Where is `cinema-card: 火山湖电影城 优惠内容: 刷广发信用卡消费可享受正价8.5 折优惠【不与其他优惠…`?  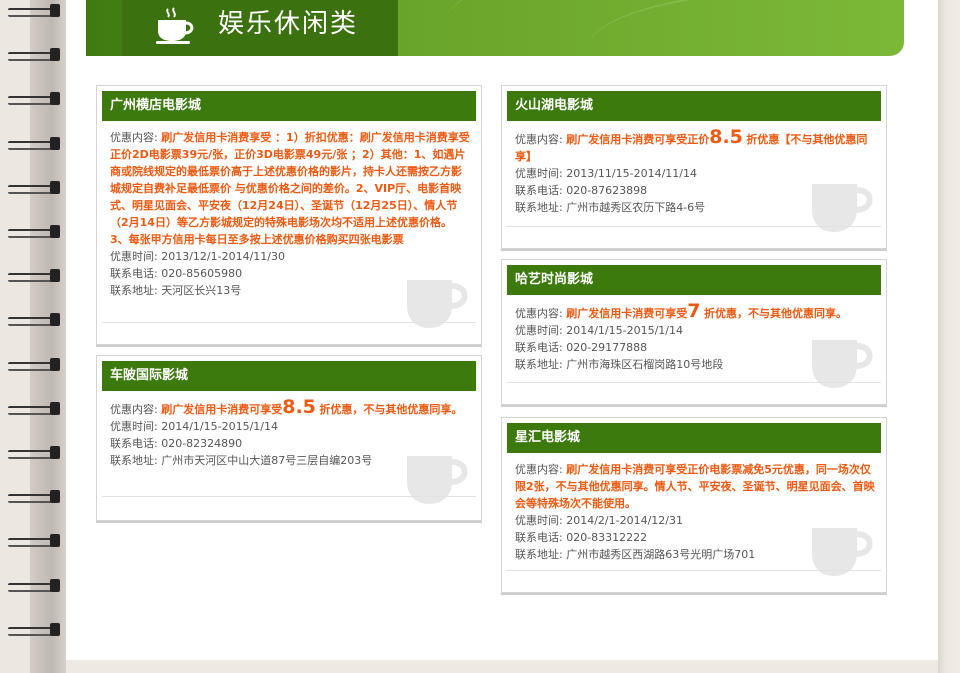 cinema-card: 火山湖电影城 优惠内容: 刷广发信用卡消费可享受正价8.5 折优惠【不与其他优惠… is located at coordinates (694, 167).